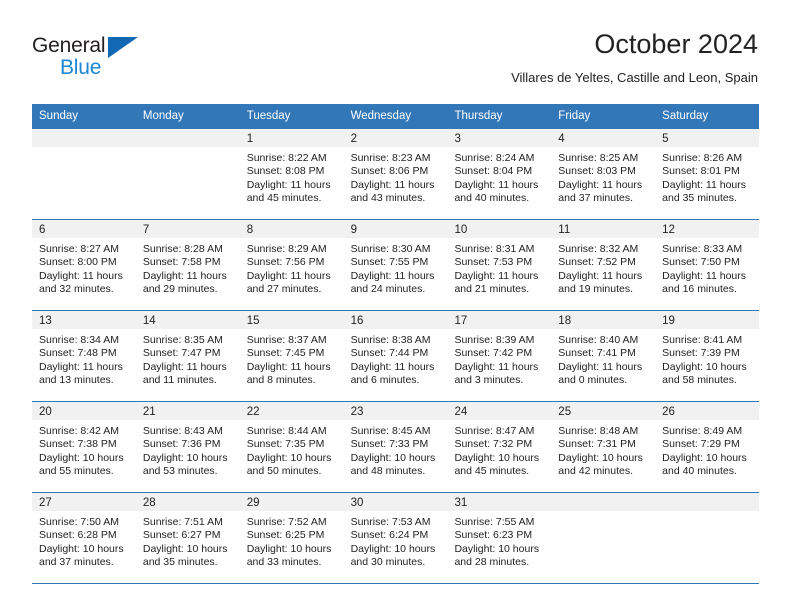 The height and width of the screenshot is (612, 792). I want to click on sunset-text: Sunset: 7:58 PM, so click(181, 262).